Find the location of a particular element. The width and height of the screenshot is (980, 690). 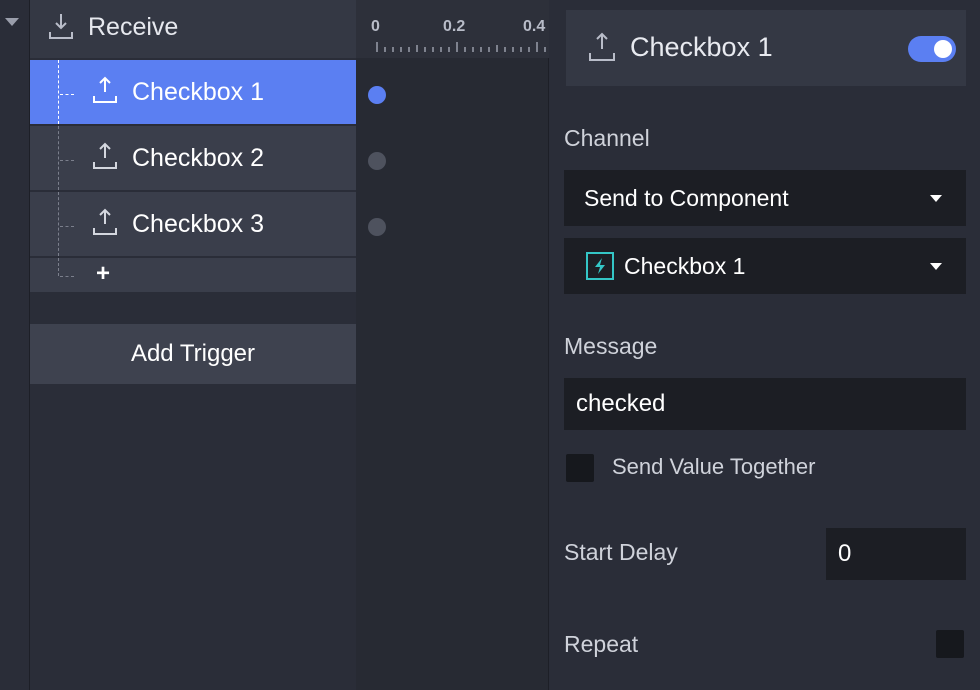

tree-item-label: Checkbox 1 is located at coordinates (198, 92).